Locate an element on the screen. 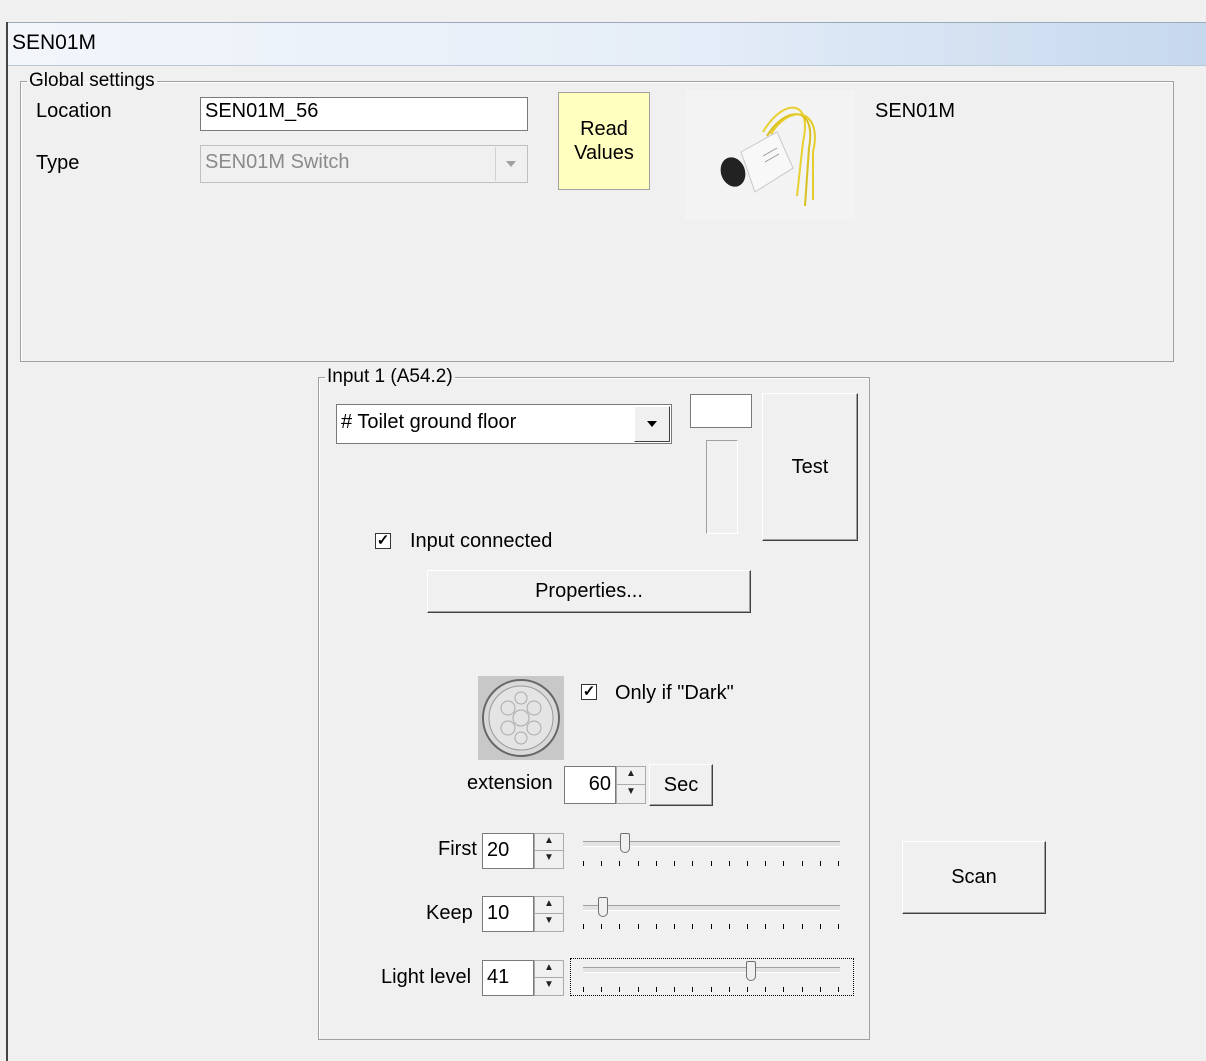 This screenshot has height=1061, width=1206. location-label: Location is located at coordinates (74, 111).